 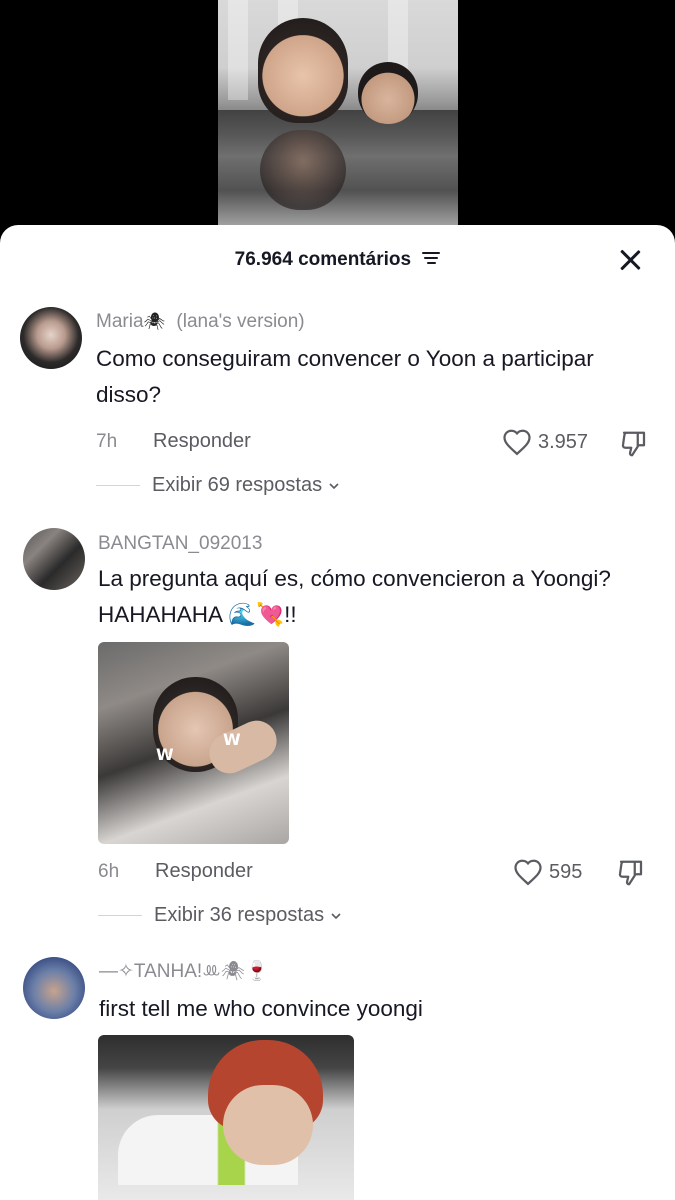 I want to click on view-replies-button: Exibir 36 respostas, so click(x=220, y=915).